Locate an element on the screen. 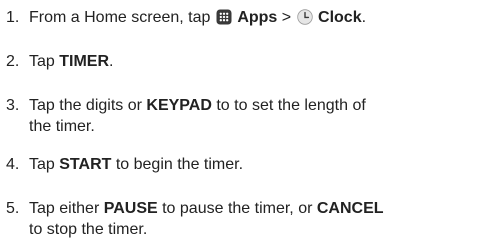 The height and width of the screenshot is (240, 503). step-text-line2: the timer. is located at coordinates (62, 126).